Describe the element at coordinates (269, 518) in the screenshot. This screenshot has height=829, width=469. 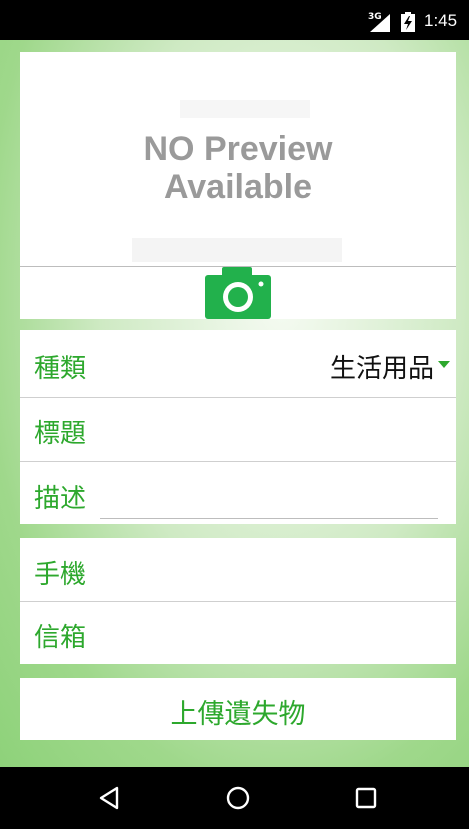
I see `description-input` at that location.